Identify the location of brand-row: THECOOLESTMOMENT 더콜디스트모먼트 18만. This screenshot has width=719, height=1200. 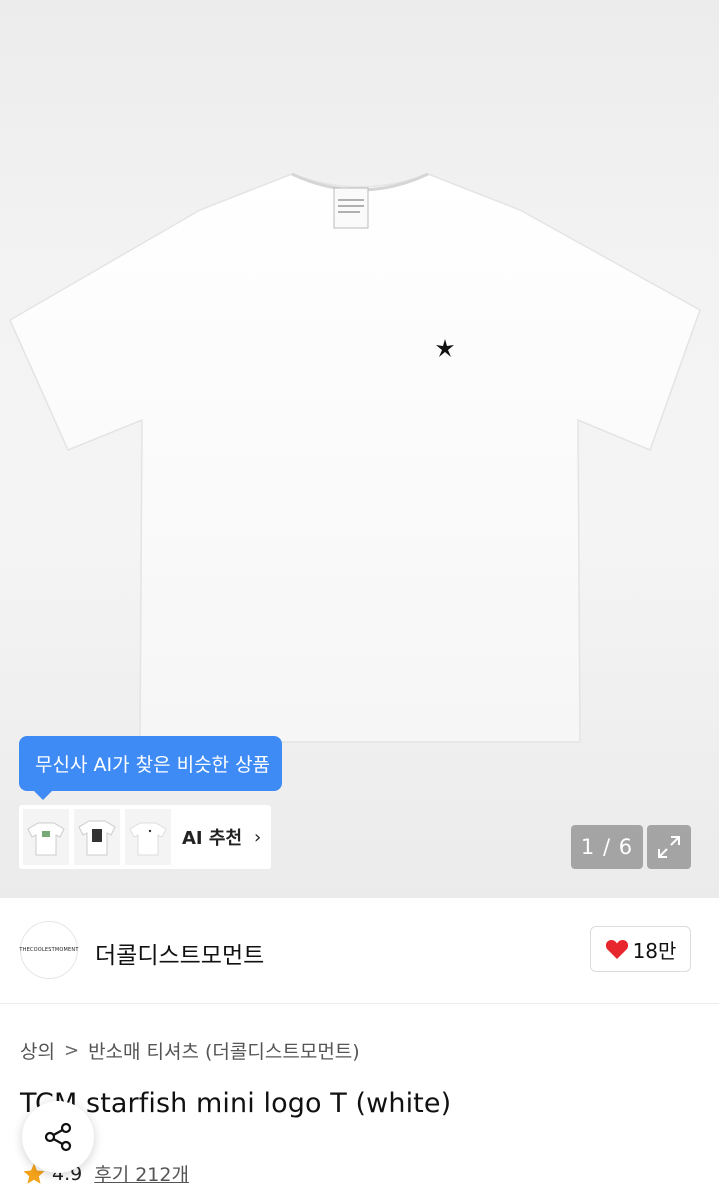
(359, 951).